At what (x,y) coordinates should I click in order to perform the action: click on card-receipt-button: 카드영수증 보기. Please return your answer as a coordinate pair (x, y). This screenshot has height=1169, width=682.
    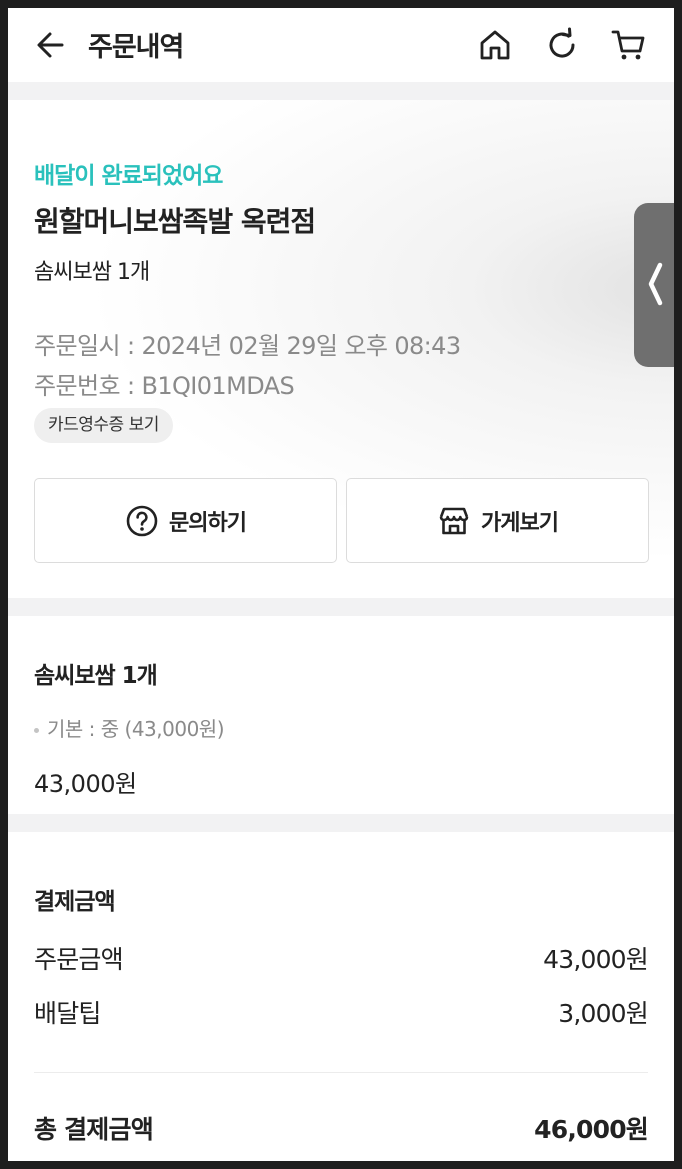
    Looking at the image, I should click on (103, 425).